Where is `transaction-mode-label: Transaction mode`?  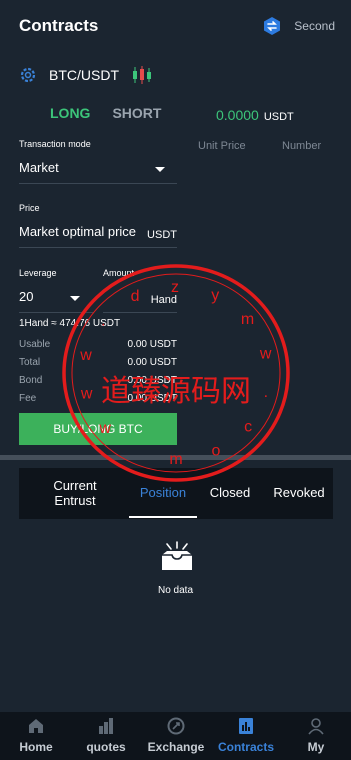 transaction-mode-label: Transaction mode is located at coordinates (55, 144).